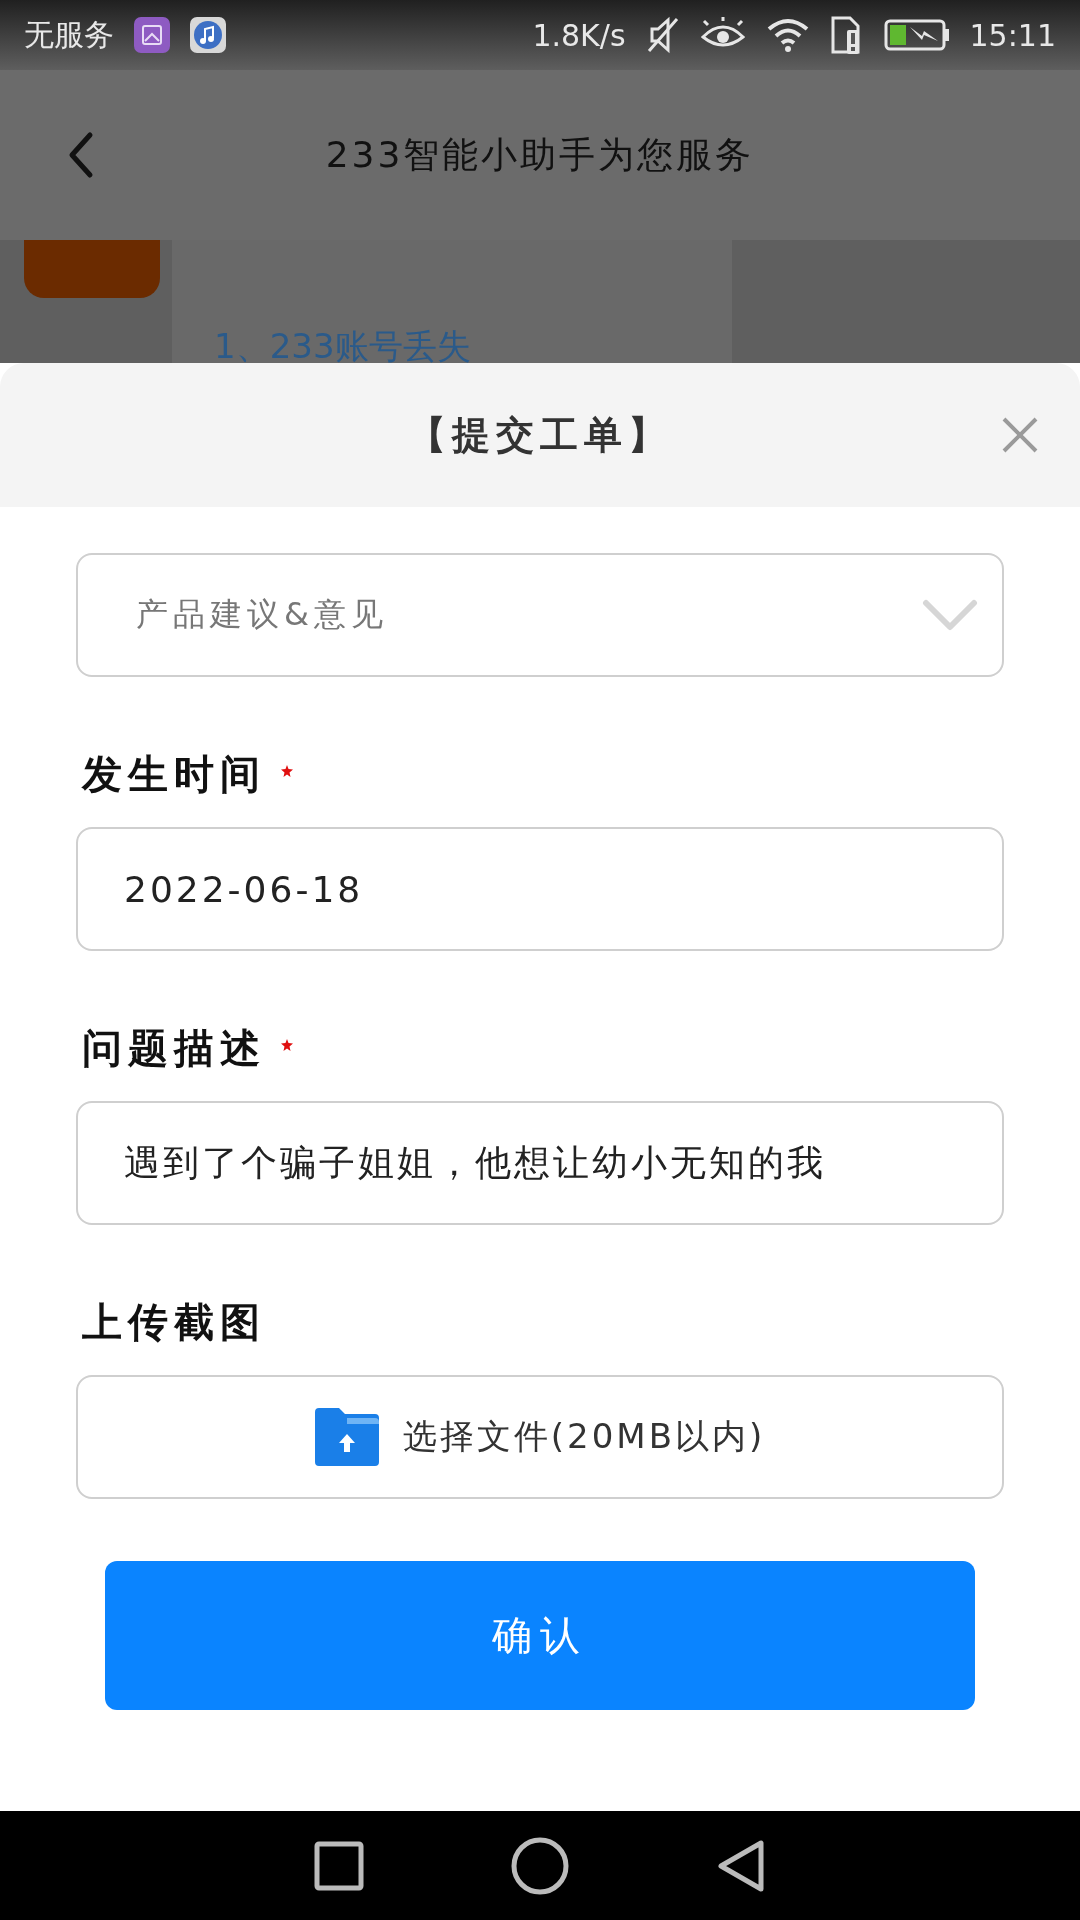  Describe the element at coordinates (540, 615) in the screenshot. I see `dropdown-field: 产品建议&意见` at that location.